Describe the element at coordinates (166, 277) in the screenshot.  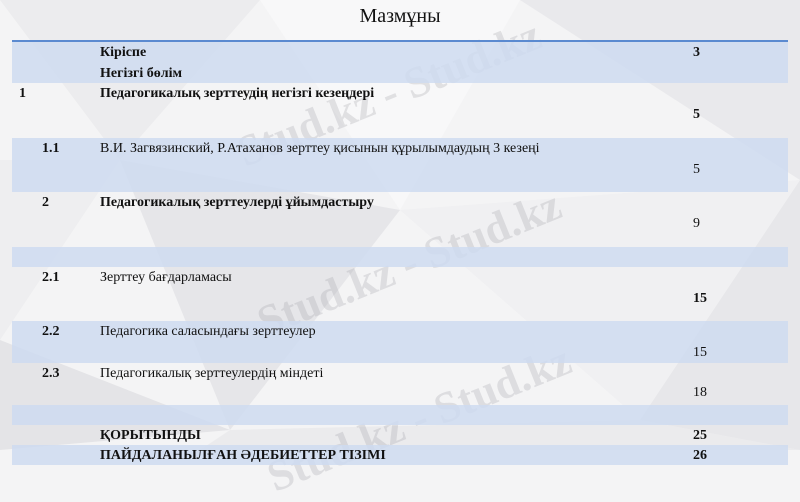
I see `toc-title: Зерттеу бағдарламасы` at that location.